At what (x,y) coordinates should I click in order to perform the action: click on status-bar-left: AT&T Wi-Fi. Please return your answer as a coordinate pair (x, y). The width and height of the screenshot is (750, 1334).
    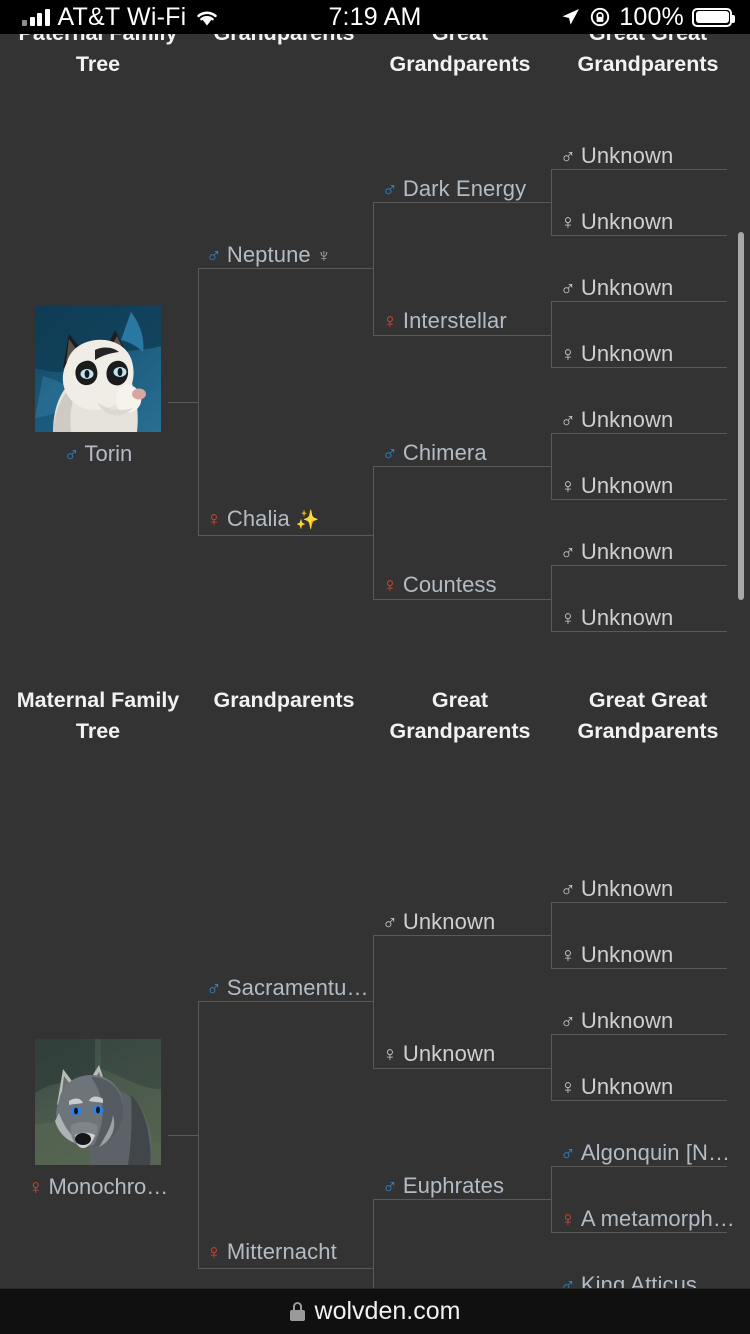
    Looking at the image, I should click on (150, 17).